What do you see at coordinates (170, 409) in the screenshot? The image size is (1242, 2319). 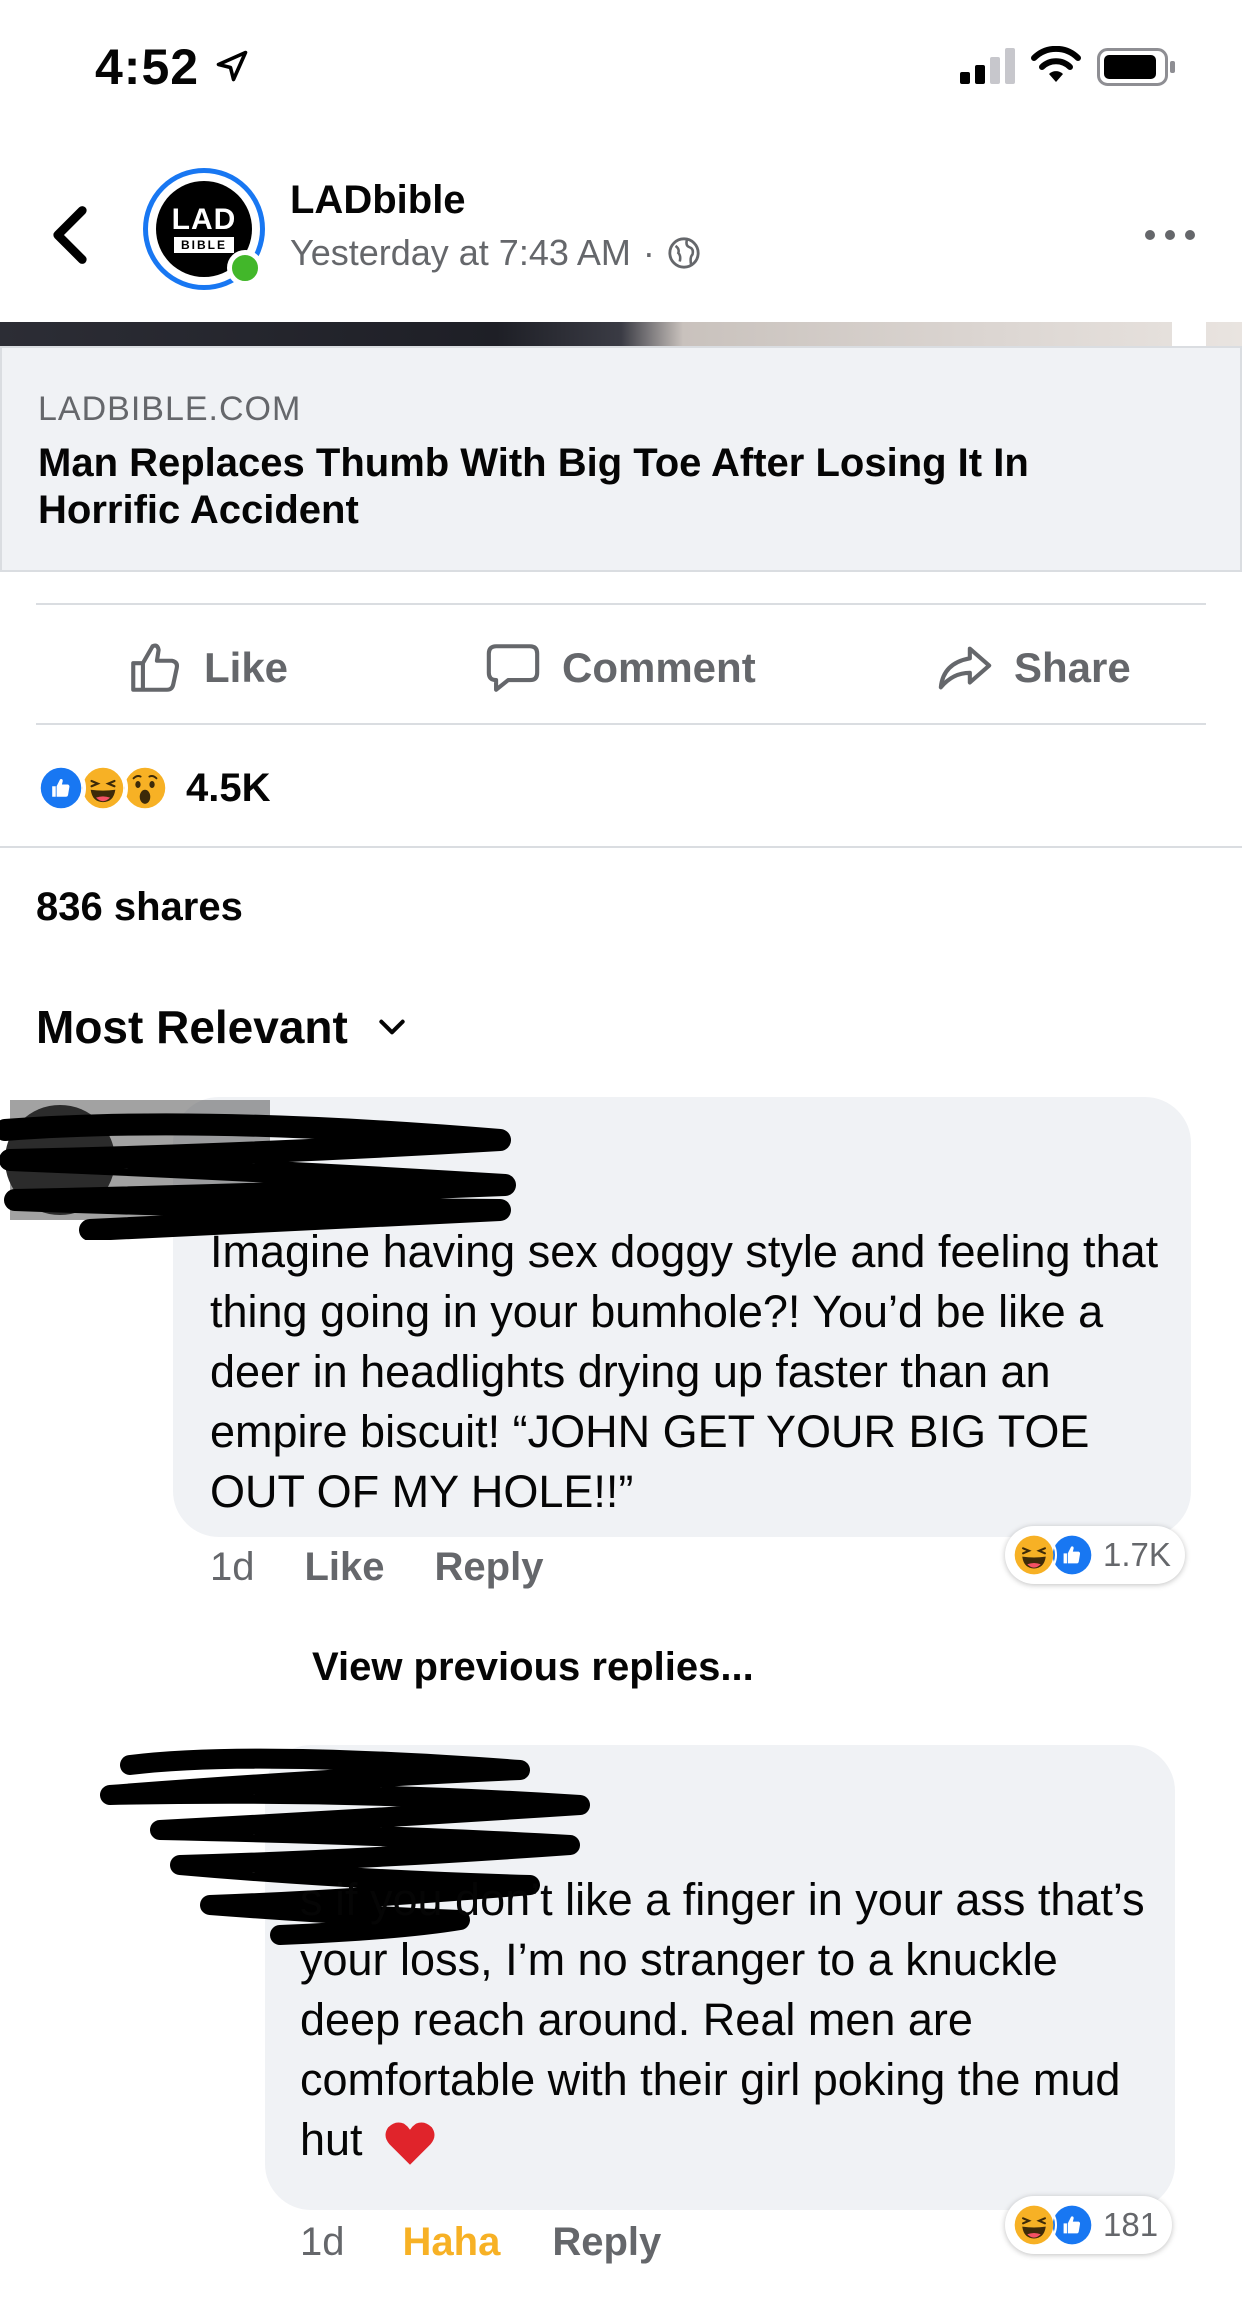 I see `link-domain: LADBIBLE.COM` at bounding box center [170, 409].